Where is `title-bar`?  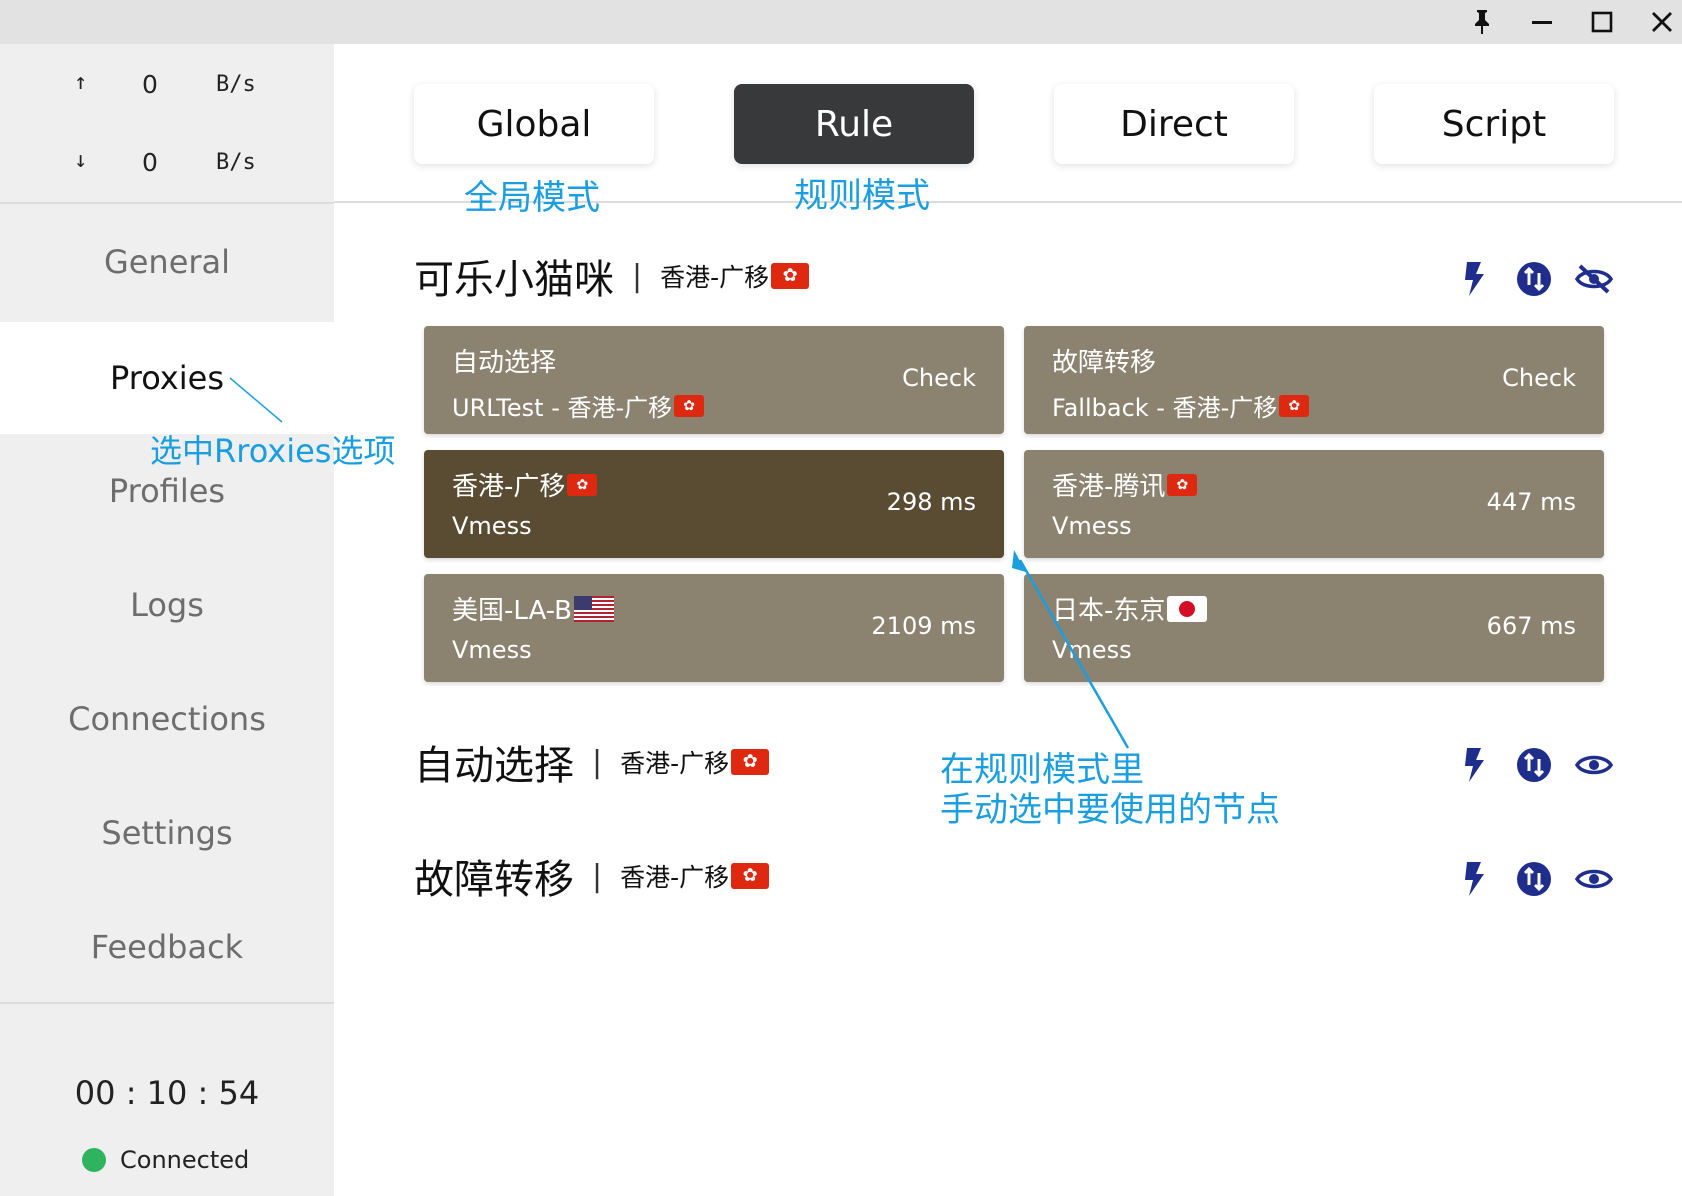
title-bar is located at coordinates (841, 22).